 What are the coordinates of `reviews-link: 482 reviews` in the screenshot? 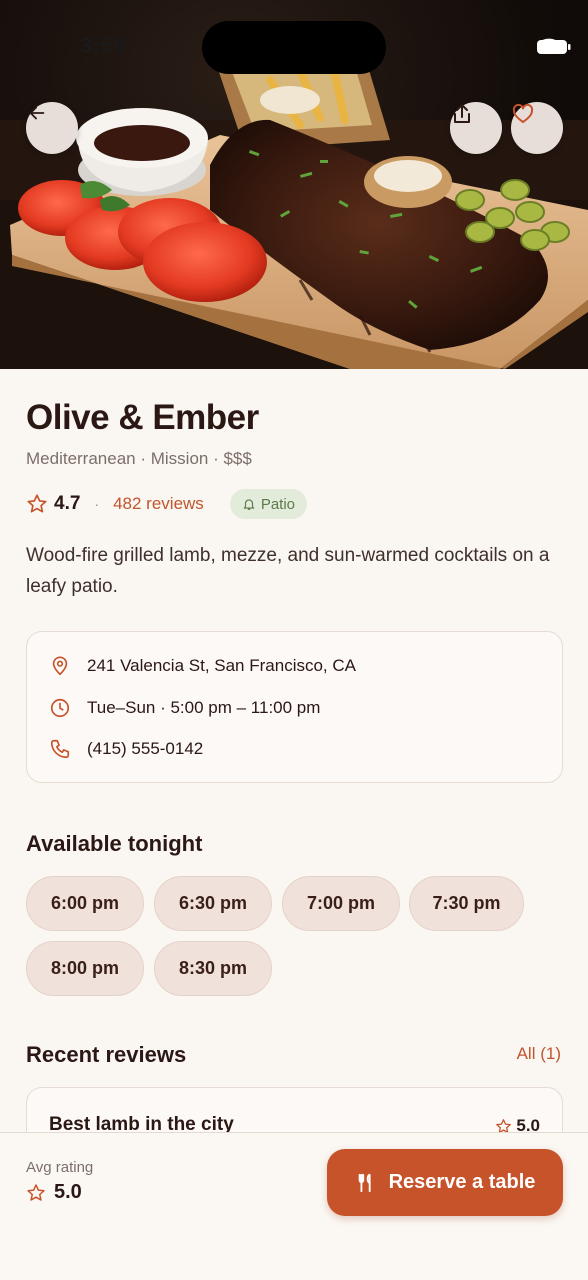 It's located at (158, 504).